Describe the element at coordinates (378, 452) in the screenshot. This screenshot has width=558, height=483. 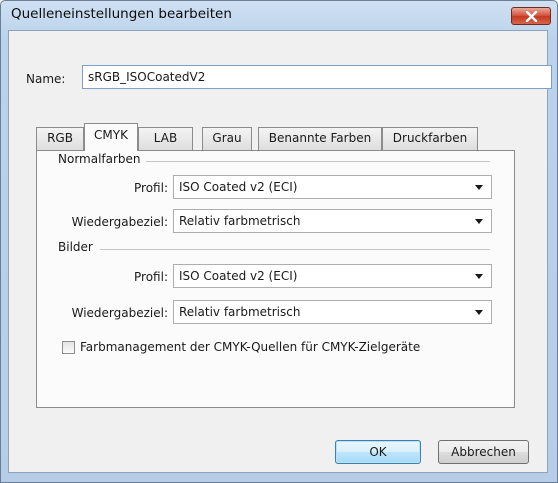
I see `ok-button: OK` at that location.